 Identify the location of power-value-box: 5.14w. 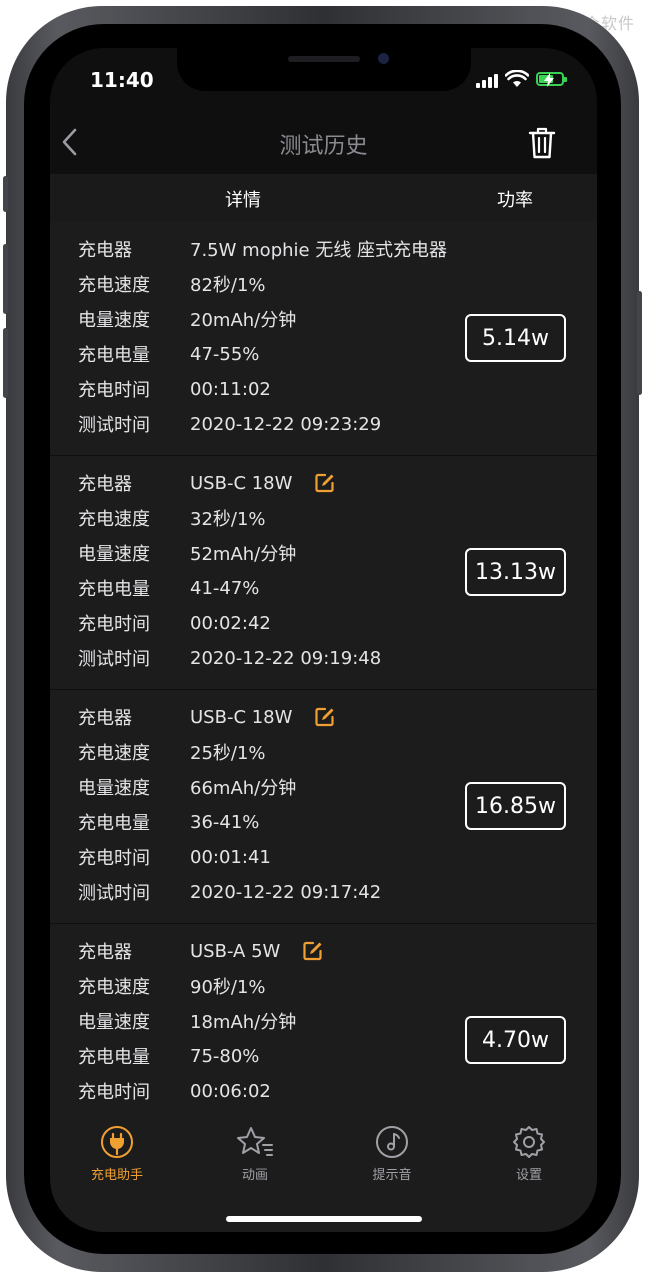
(515, 338).